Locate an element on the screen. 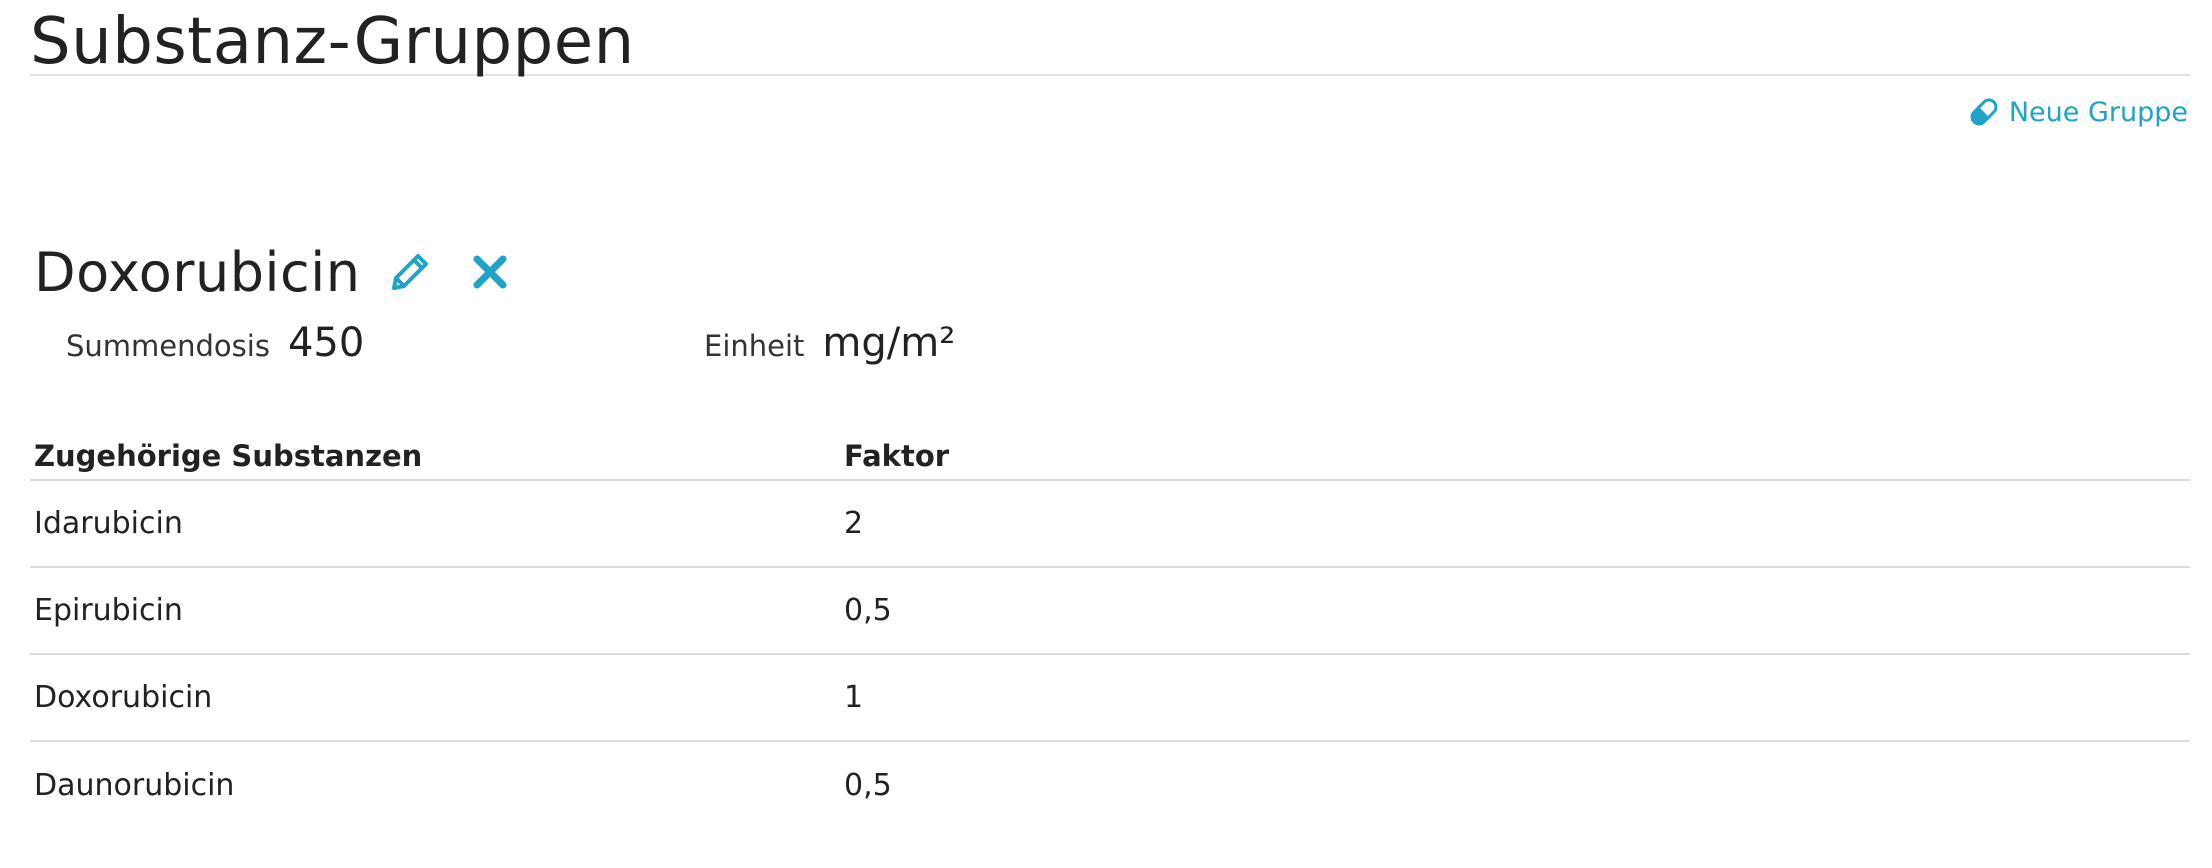 This screenshot has height=868, width=2212. page-header: Substanz-Gruppen is located at coordinates (1110, 39).